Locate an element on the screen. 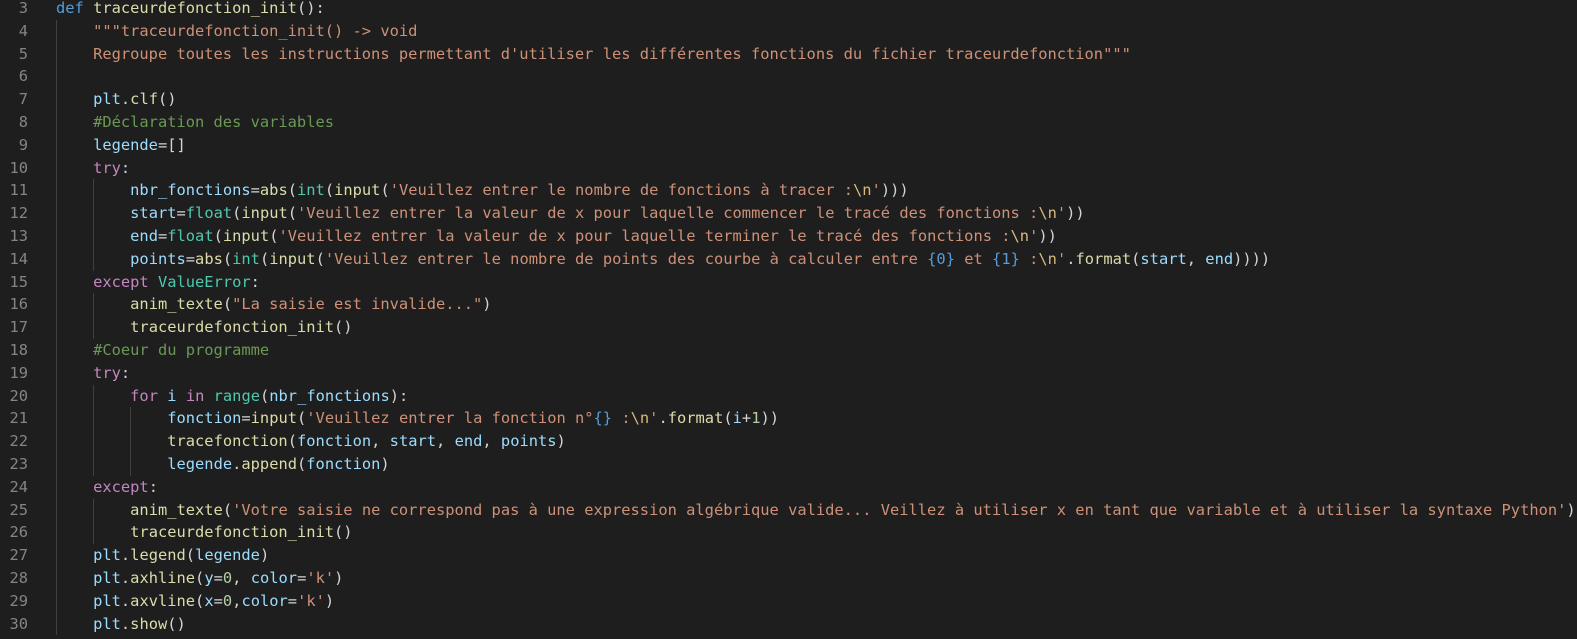  code-line: 4 """traceurdefonction_init() -> void is located at coordinates (788, 31).